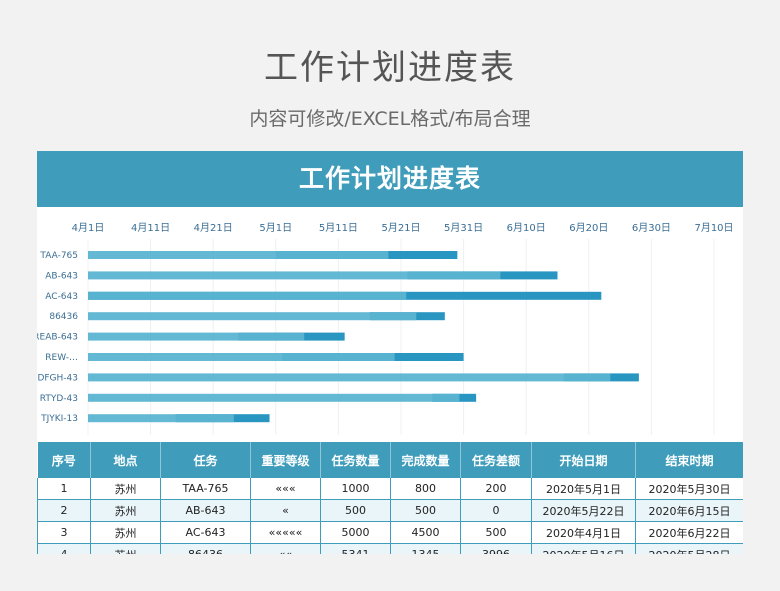 The height and width of the screenshot is (591, 780). What do you see at coordinates (275, 228) in the screenshot?
I see `x-tick-label: 5月1日` at bounding box center [275, 228].